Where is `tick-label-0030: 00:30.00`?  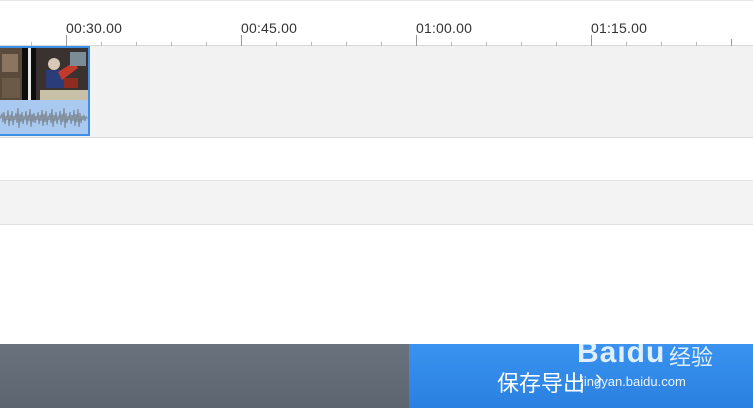 tick-label-0030: 00:30.00 is located at coordinates (94, 28).